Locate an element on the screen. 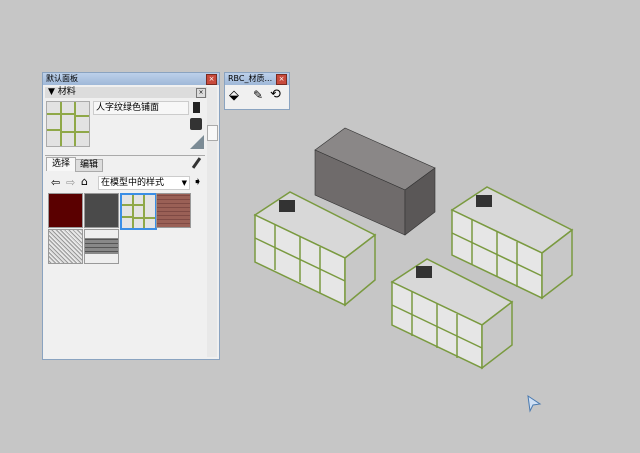 The height and width of the screenshot is (453, 640). tab-select: 选择 is located at coordinates (61, 164).